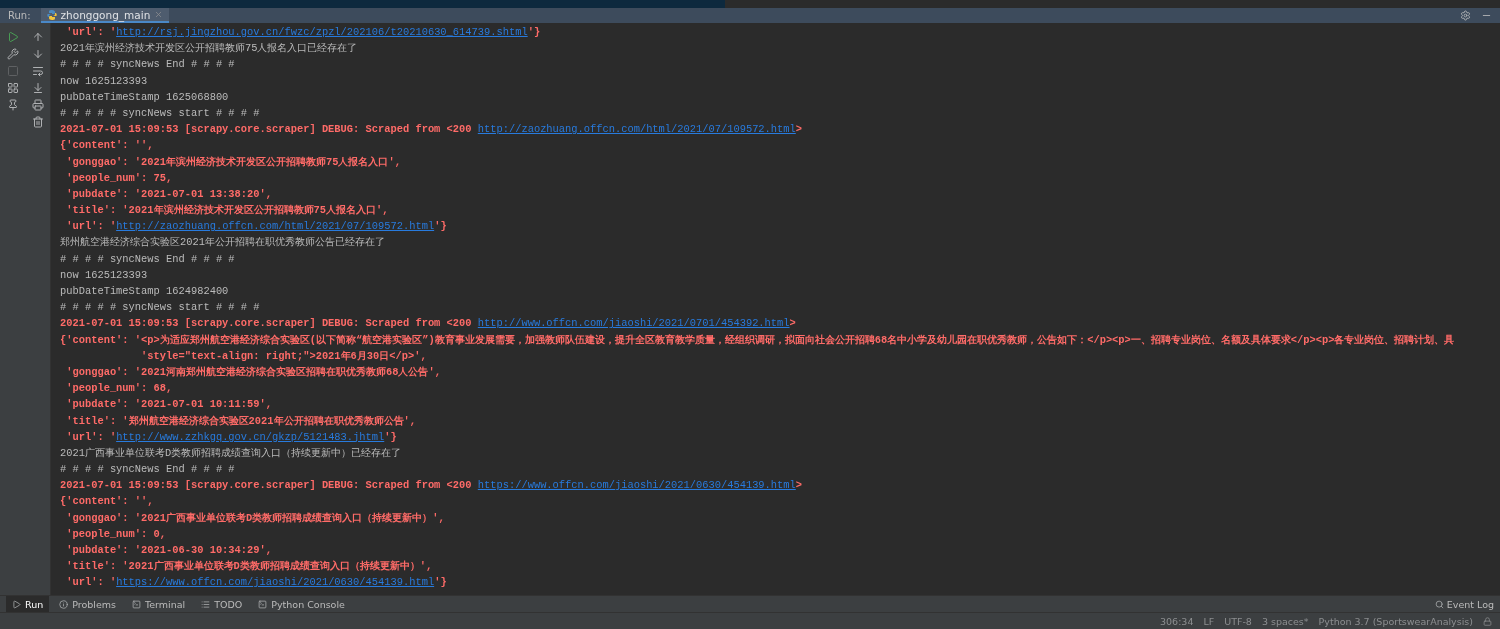 Image resolution: width=1500 pixels, height=629 pixels. What do you see at coordinates (115, 533) in the screenshot?
I see `error-output-text: 'people_num': 0,` at bounding box center [115, 533].